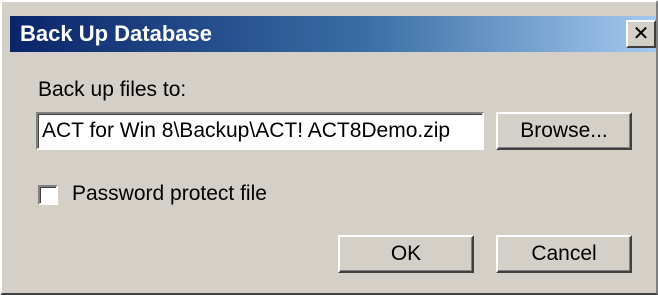  Describe the element at coordinates (48, 195) in the screenshot. I see `password-protect-checkbox` at that location.